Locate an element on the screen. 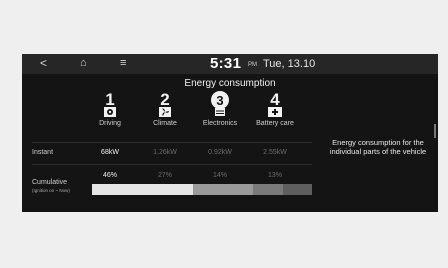 This screenshot has width=448, height=268. battery-icon: 4 is located at coordinates (275, 103).